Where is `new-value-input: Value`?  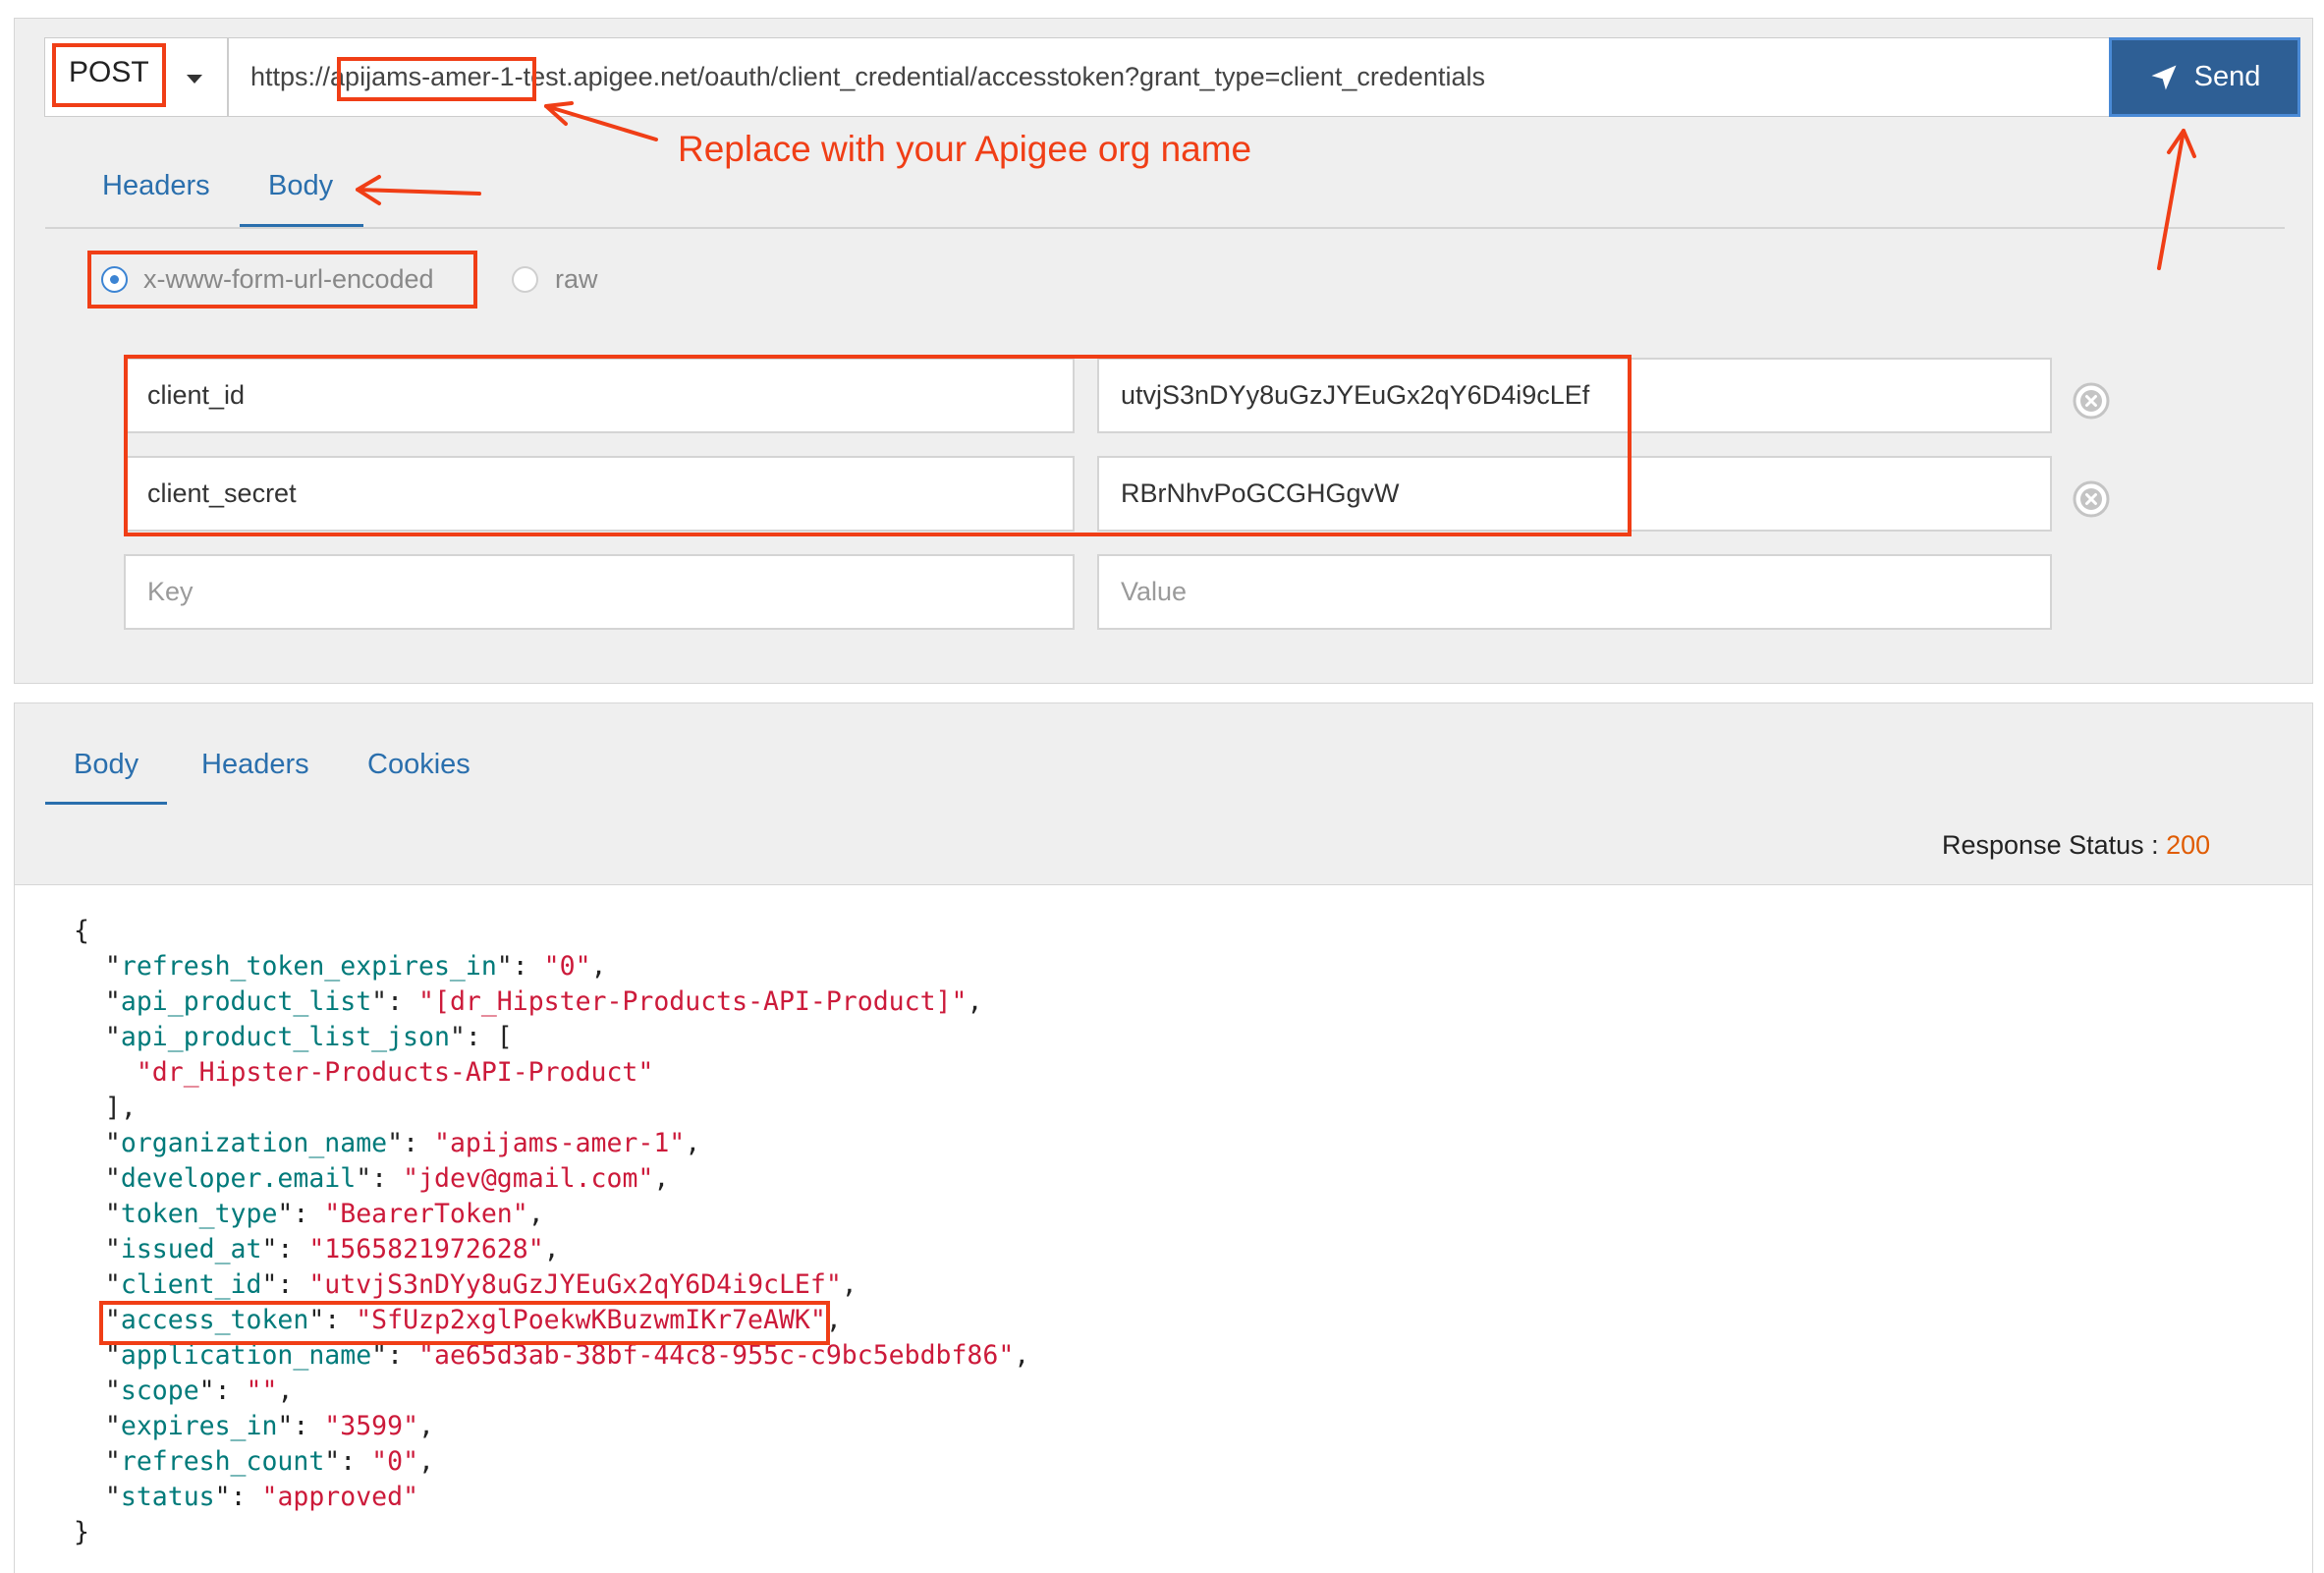 new-value-input: Value is located at coordinates (1575, 592).